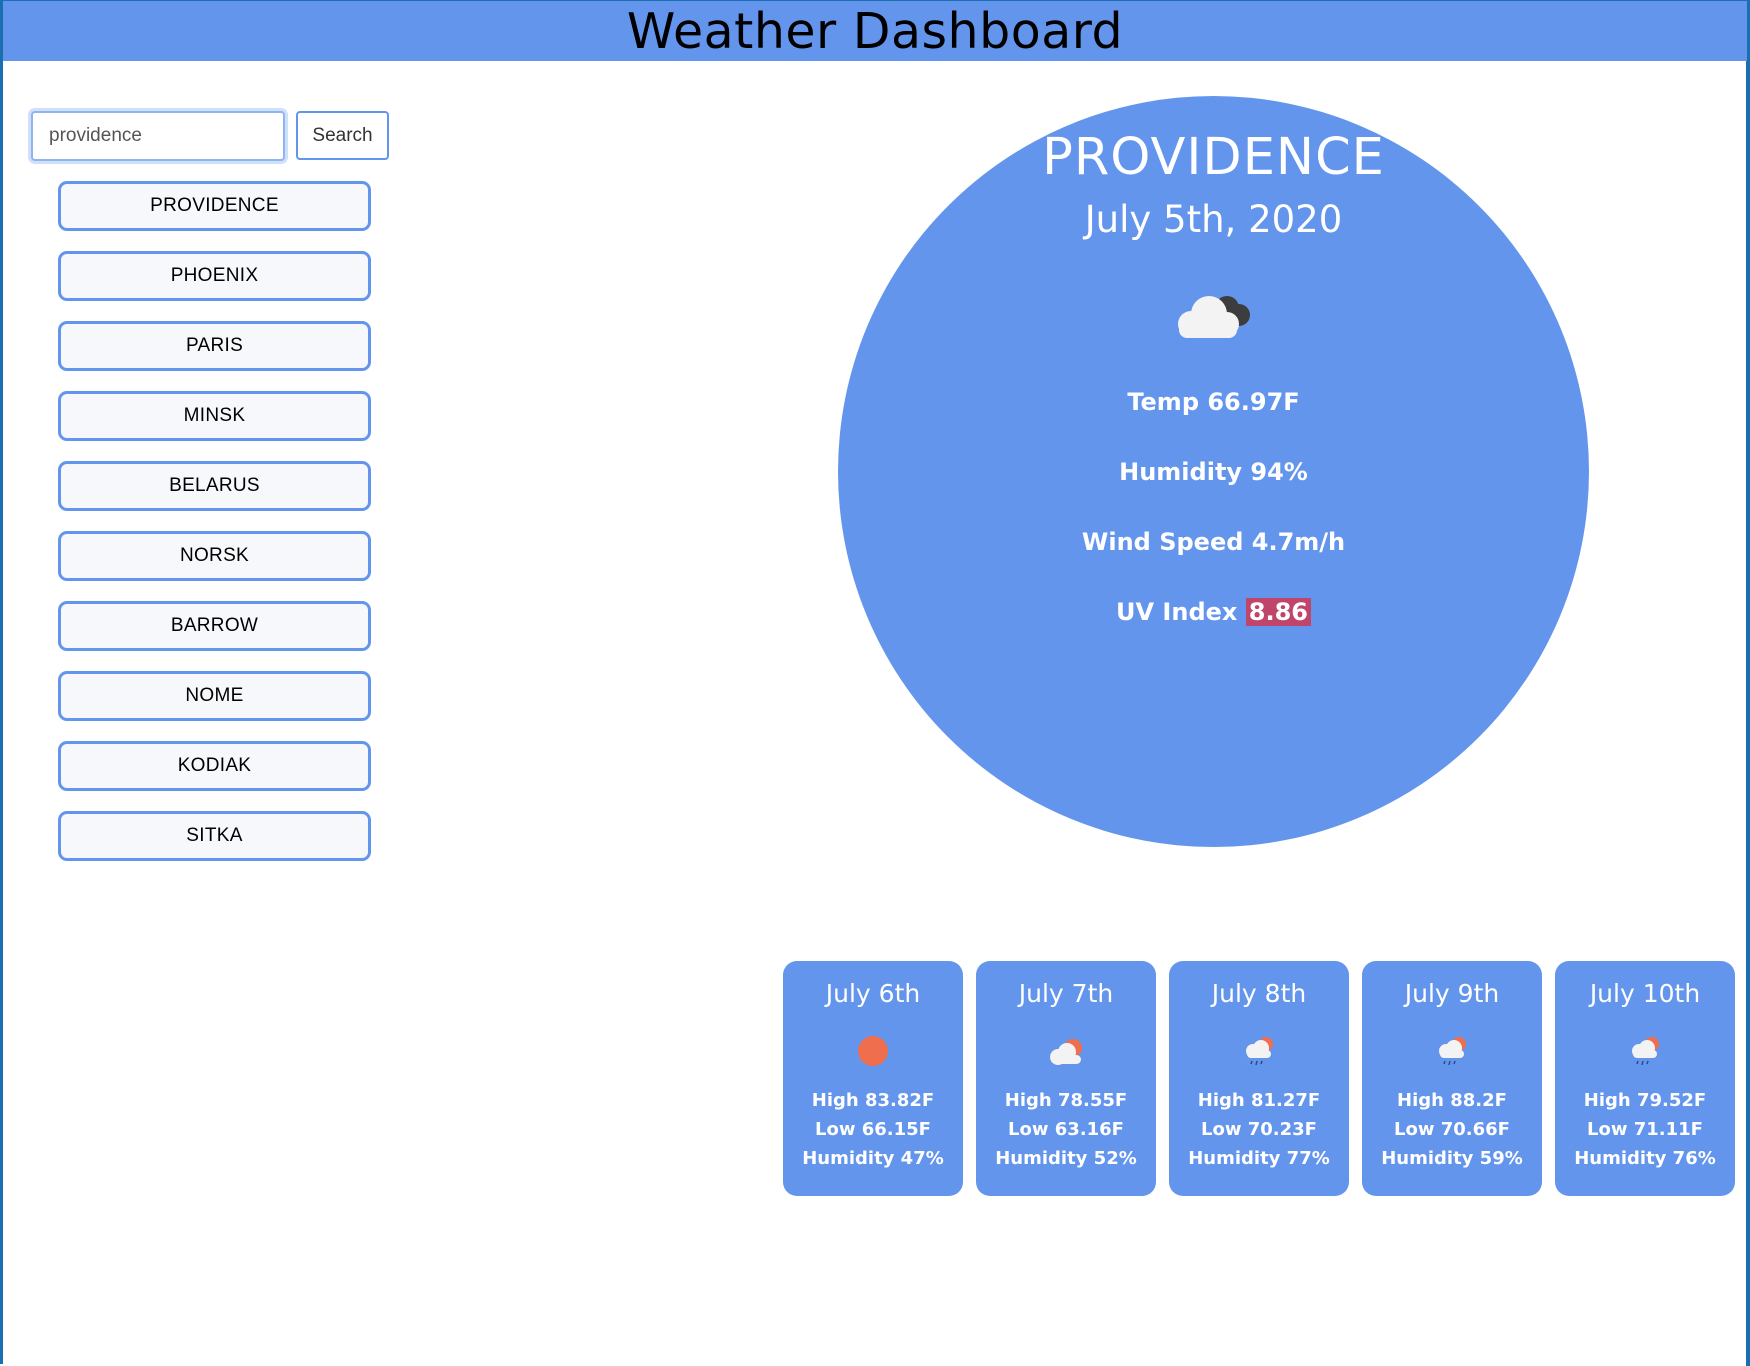 The image size is (1750, 1366). I want to click on list-item: SITKA, so click(214, 836).